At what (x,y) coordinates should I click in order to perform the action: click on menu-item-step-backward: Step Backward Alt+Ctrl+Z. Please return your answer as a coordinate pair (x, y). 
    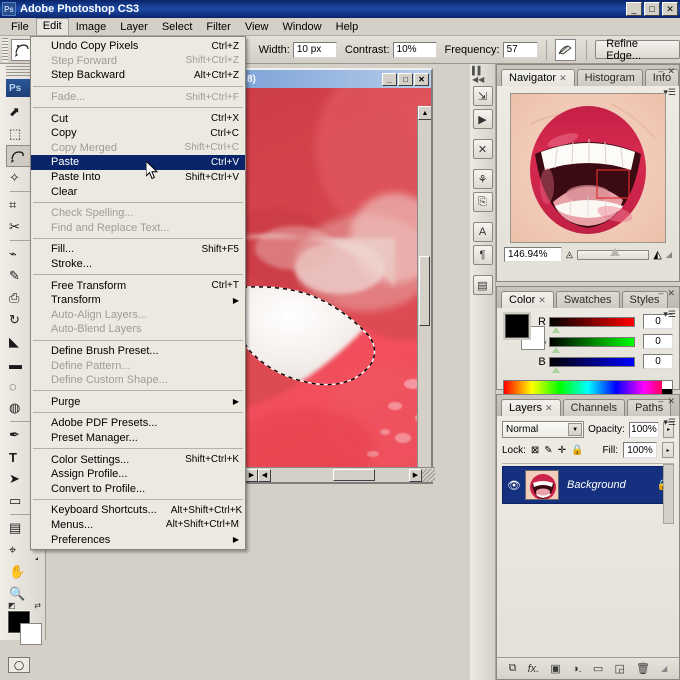
    Looking at the image, I should click on (138, 75).